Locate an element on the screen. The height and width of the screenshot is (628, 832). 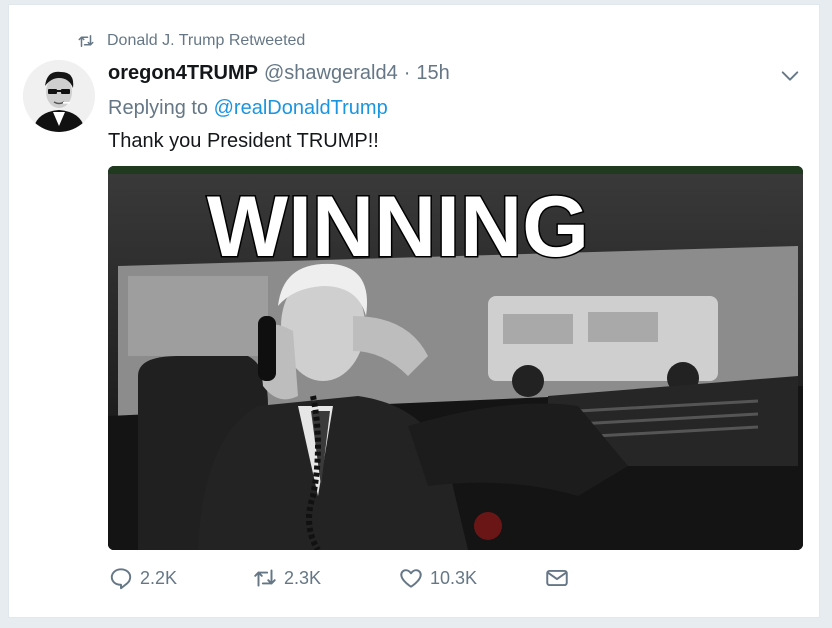
retweet-button: 2.3K is located at coordinates (325, 578).